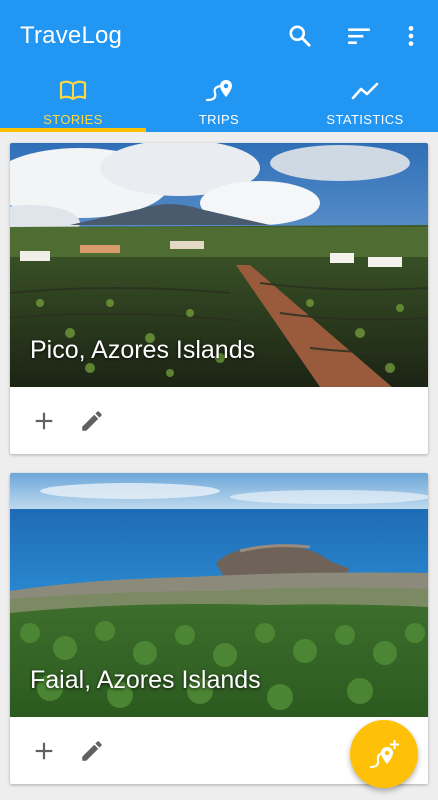 The width and height of the screenshot is (438, 800). Describe the element at coordinates (73, 119) in the screenshot. I see `tab-stories-label: STORIES` at that location.